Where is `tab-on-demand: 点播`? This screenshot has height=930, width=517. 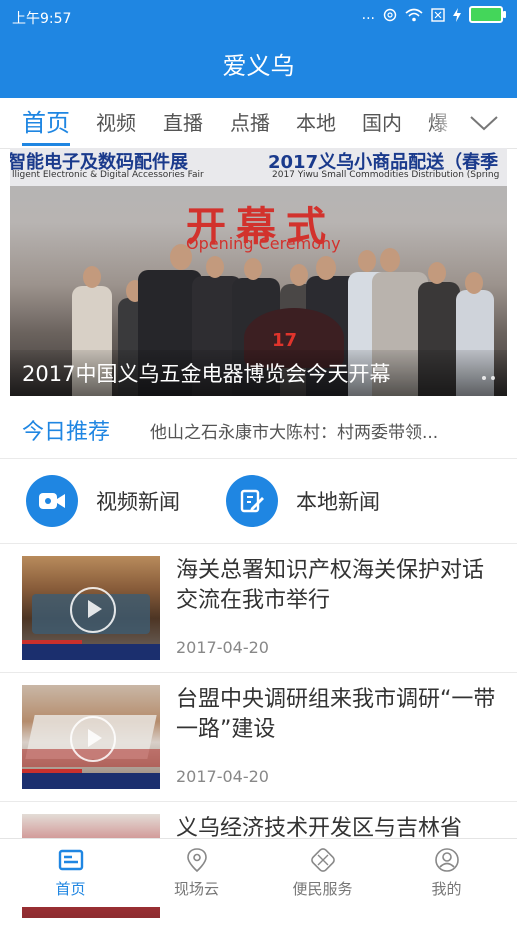 tab-on-demand: 点播 is located at coordinates (250, 123).